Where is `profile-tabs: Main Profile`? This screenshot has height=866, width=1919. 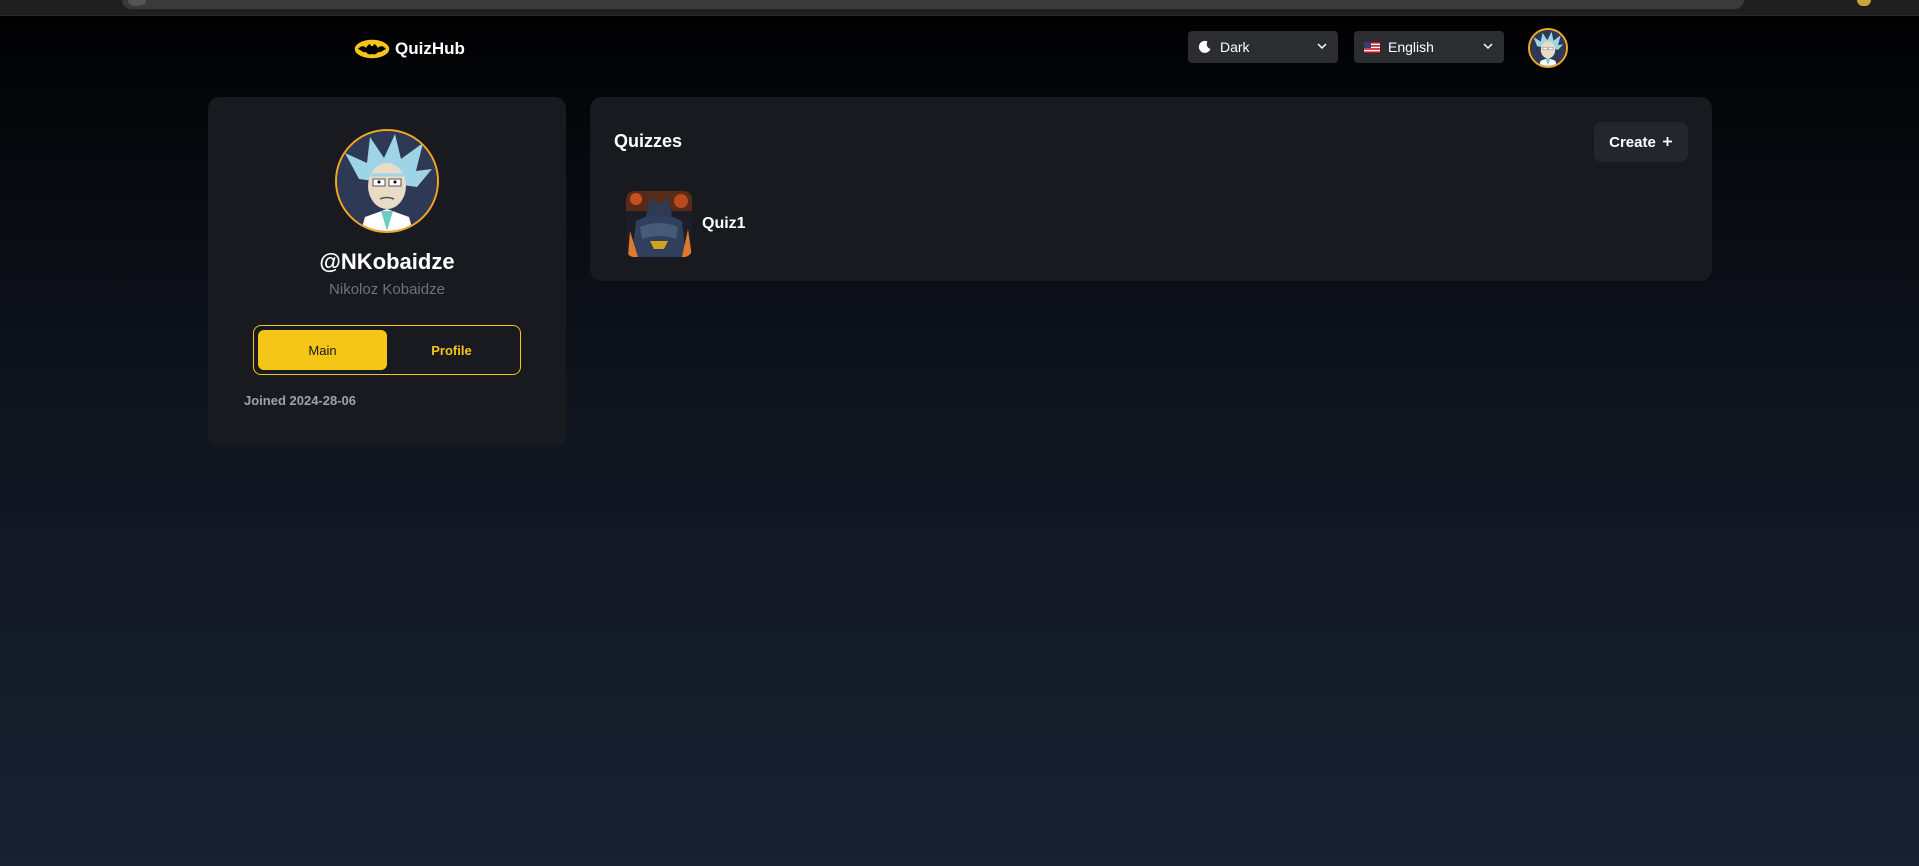
profile-tabs: Main Profile is located at coordinates (387, 350).